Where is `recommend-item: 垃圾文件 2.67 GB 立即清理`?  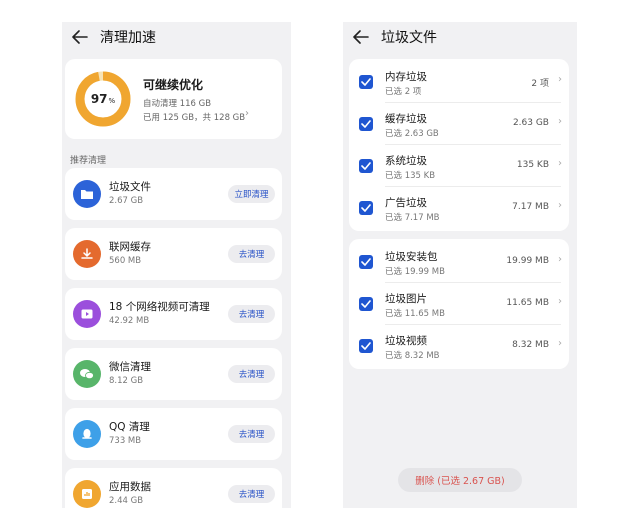 recommend-item: 垃圾文件 2.67 GB 立即清理 is located at coordinates (173, 194).